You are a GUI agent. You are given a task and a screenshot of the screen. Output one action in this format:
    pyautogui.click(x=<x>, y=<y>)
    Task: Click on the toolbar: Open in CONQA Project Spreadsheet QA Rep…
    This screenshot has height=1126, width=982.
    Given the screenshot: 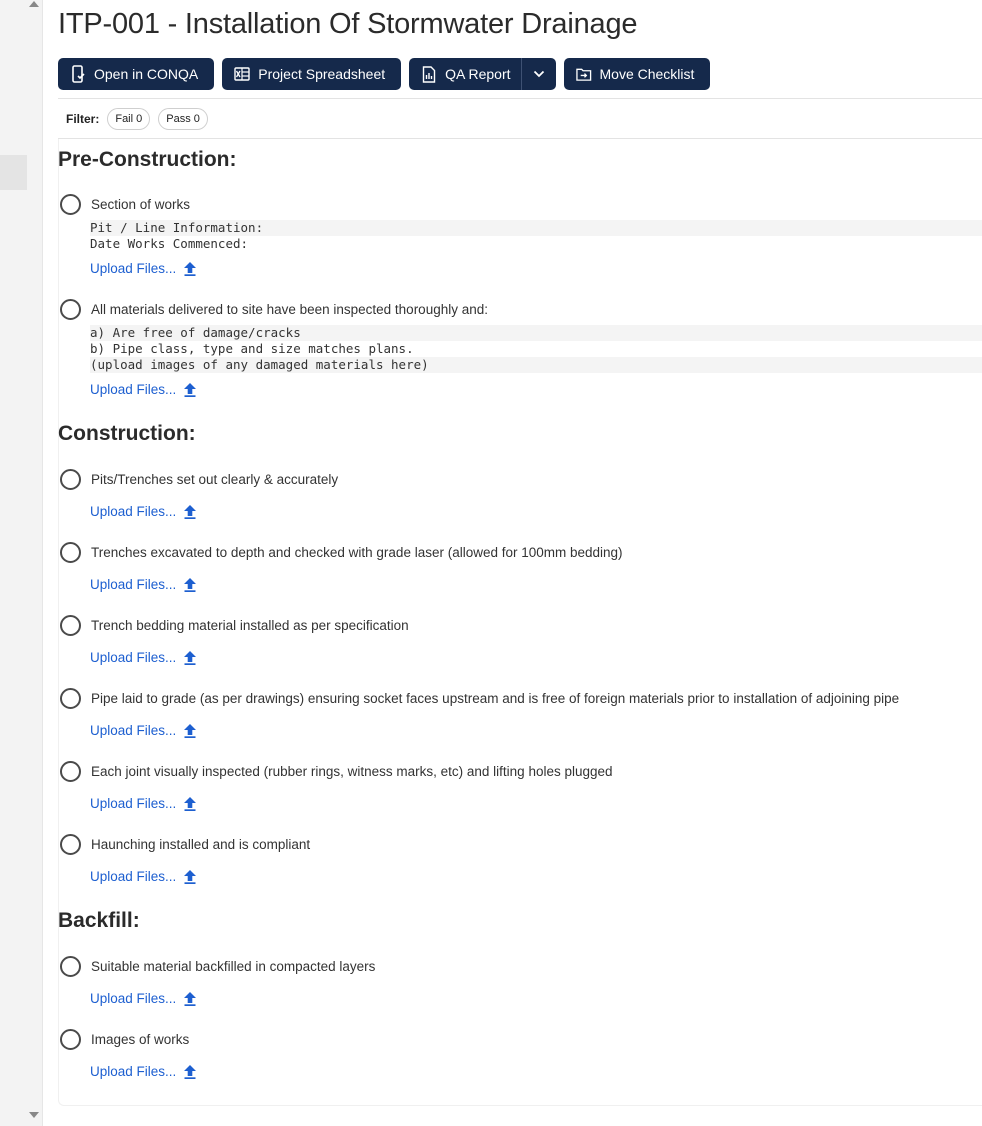 What is the action you would take?
    pyautogui.click(x=384, y=74)
    